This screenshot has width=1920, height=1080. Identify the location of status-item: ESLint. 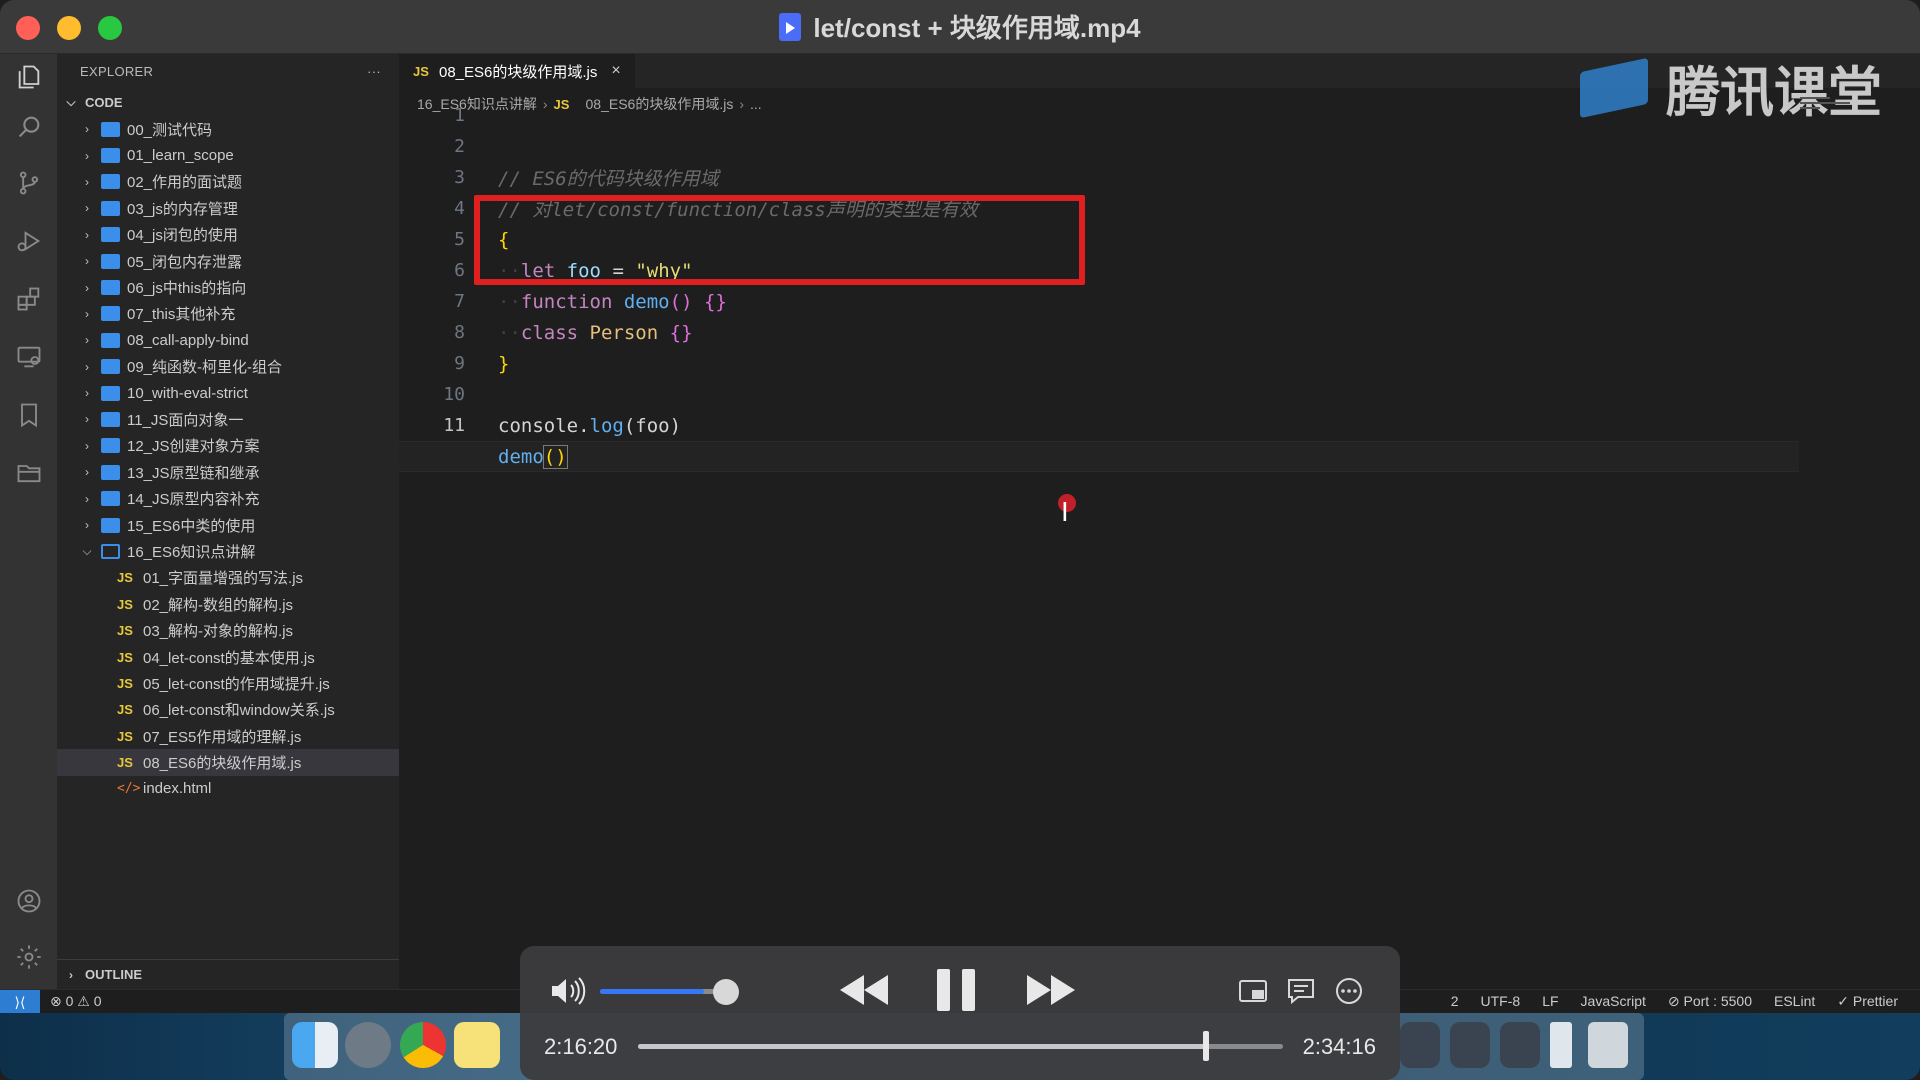
(1794, 1001).